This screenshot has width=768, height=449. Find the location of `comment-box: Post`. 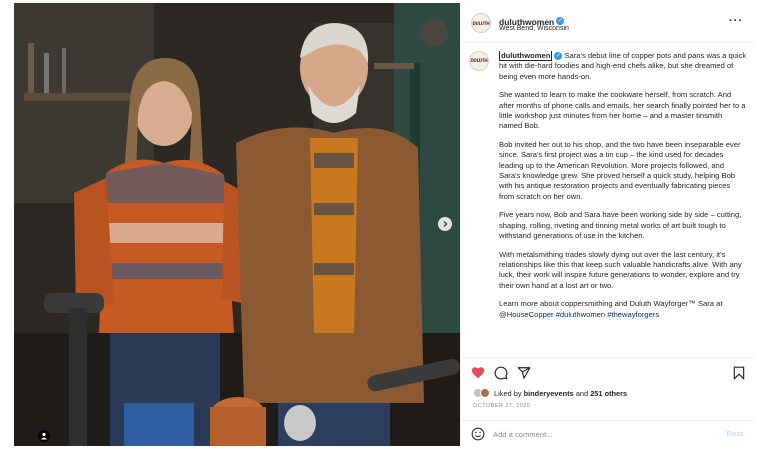

comment-box: Post is located at coordinates (608, 433).